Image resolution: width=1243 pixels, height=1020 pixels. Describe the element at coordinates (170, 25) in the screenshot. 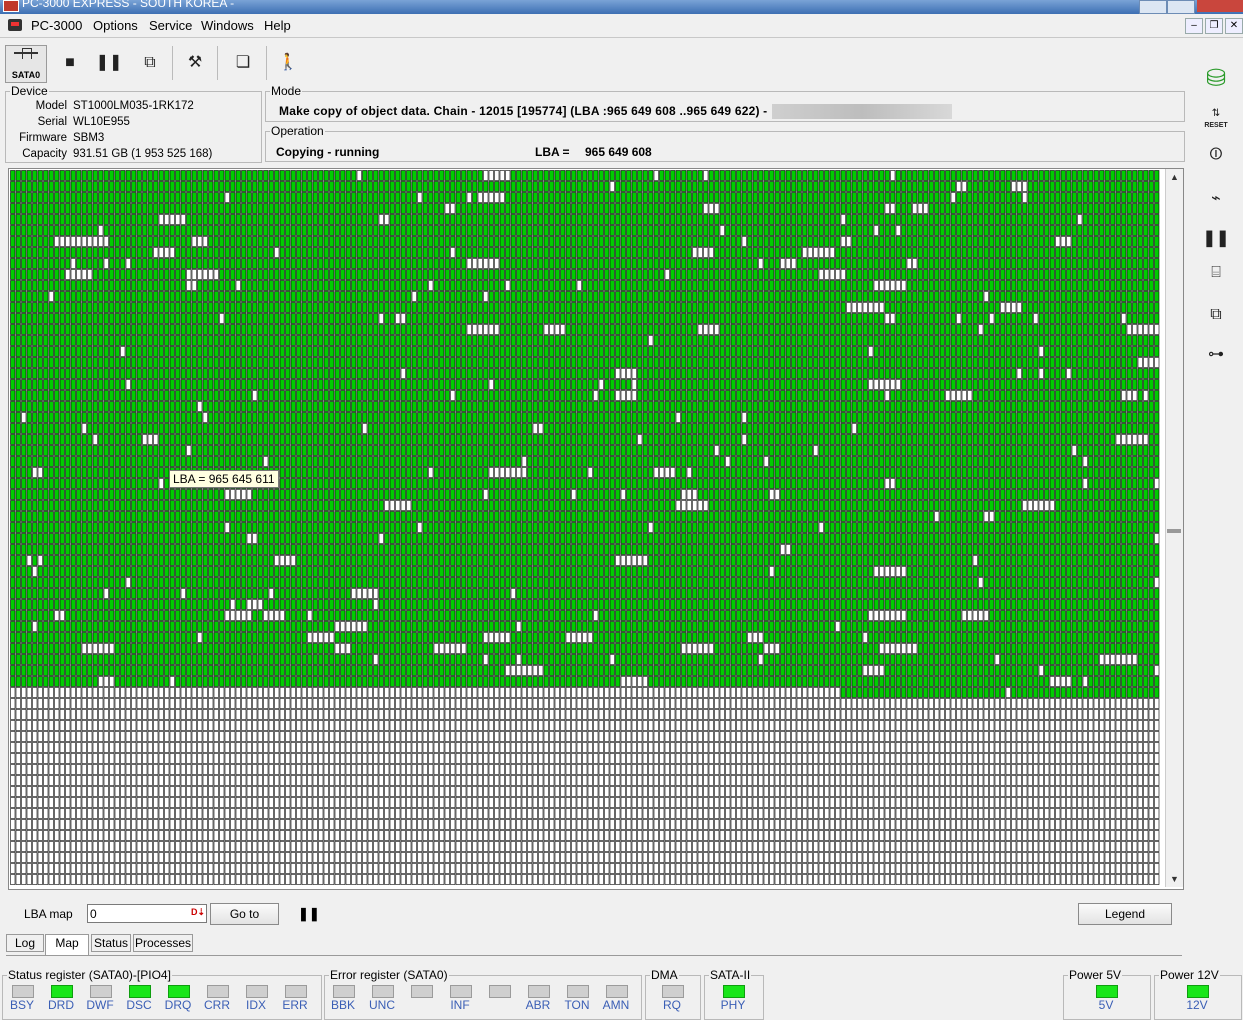

I see `menu-service: Service` at that location.